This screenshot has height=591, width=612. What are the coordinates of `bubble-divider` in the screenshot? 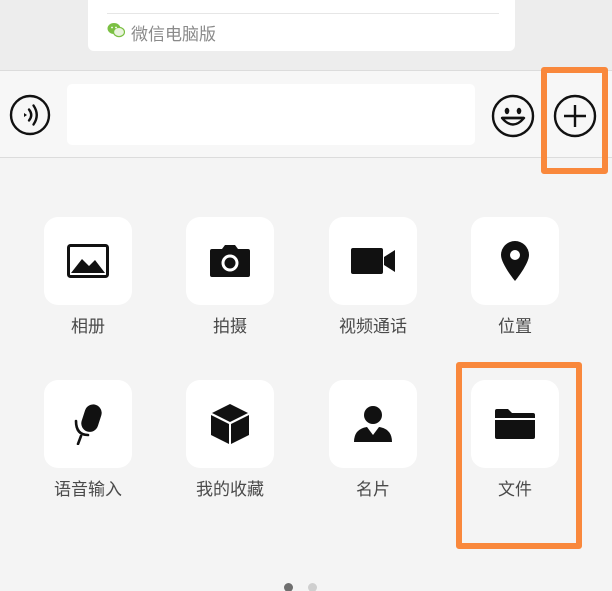 It's located at (303, 13).